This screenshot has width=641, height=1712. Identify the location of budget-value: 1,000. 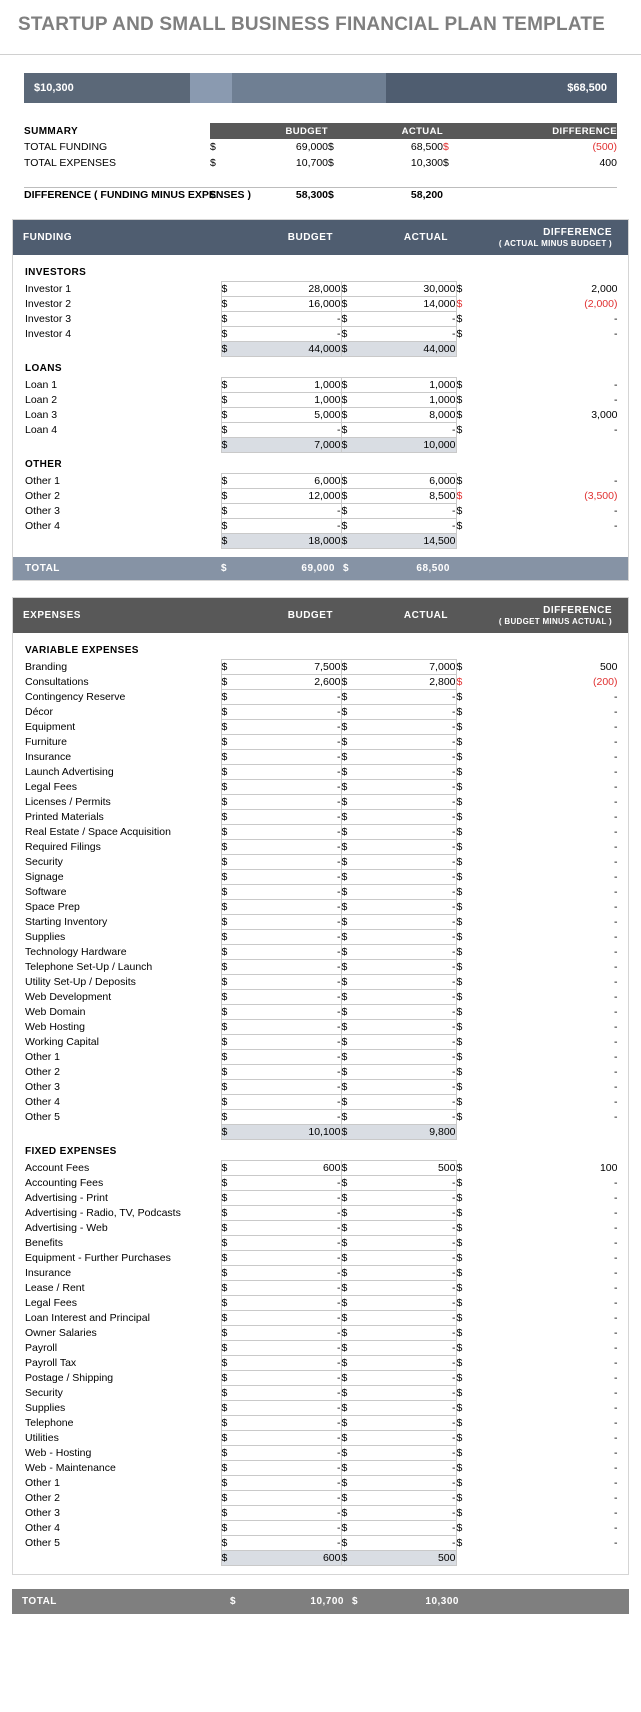
(289, 400).